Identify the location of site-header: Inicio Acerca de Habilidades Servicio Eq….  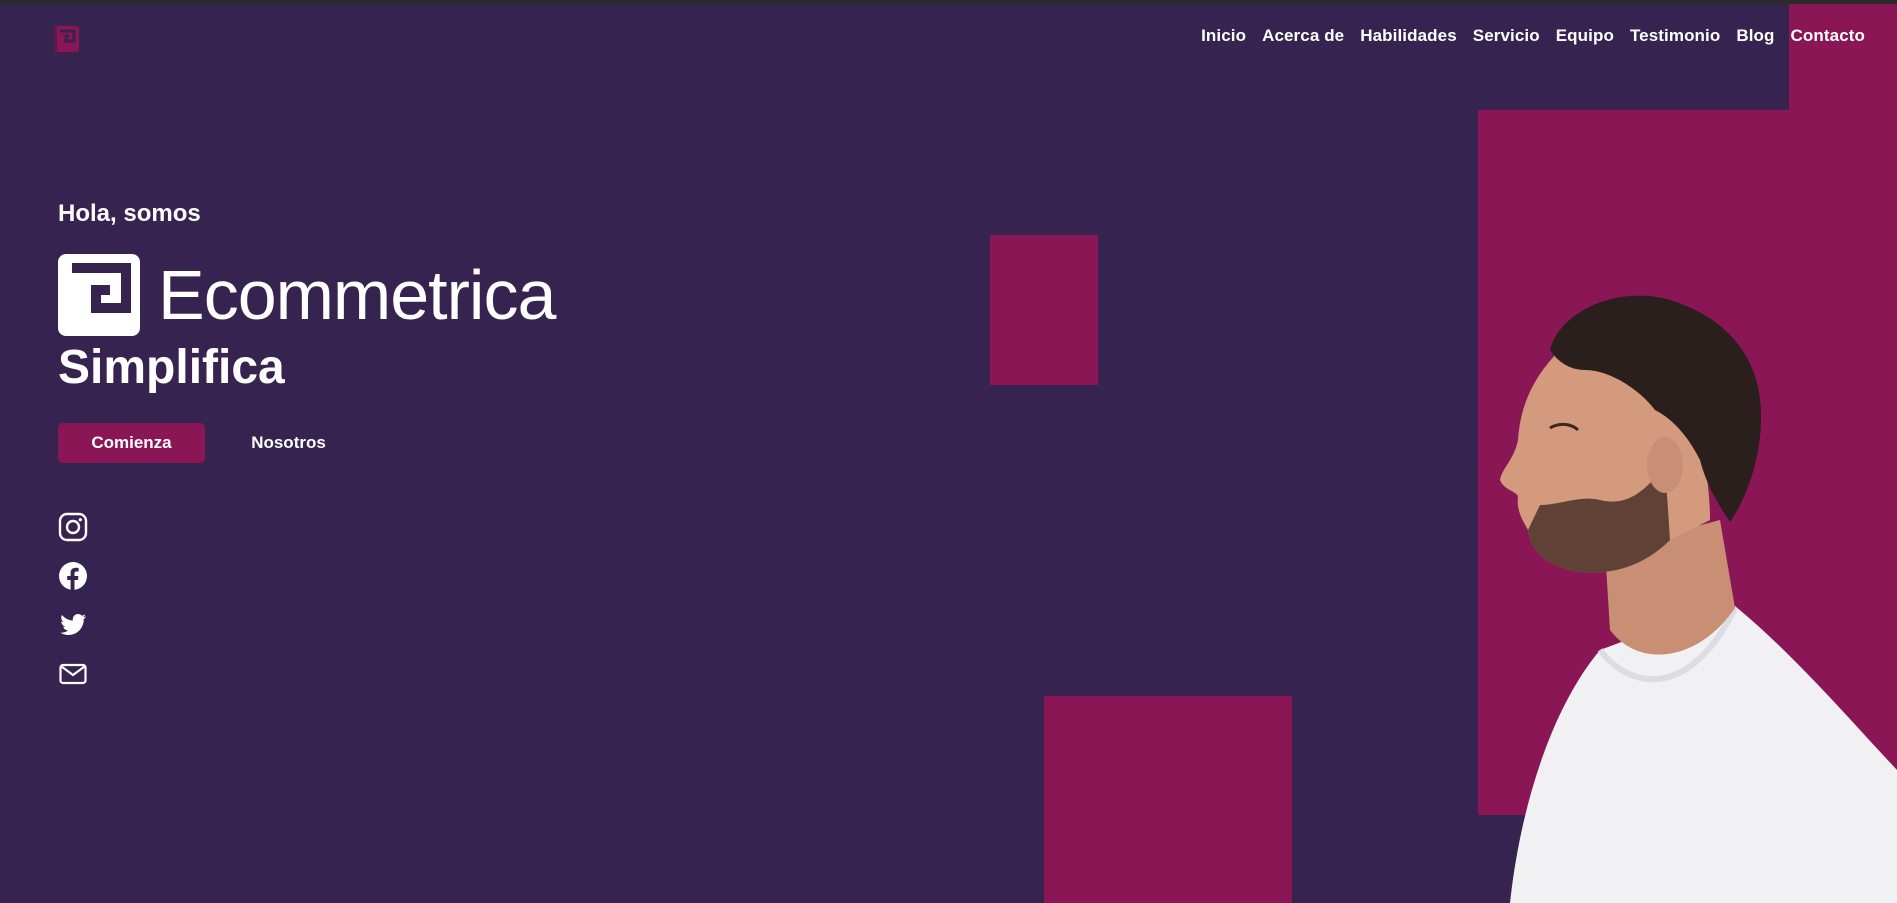
(948, 36).